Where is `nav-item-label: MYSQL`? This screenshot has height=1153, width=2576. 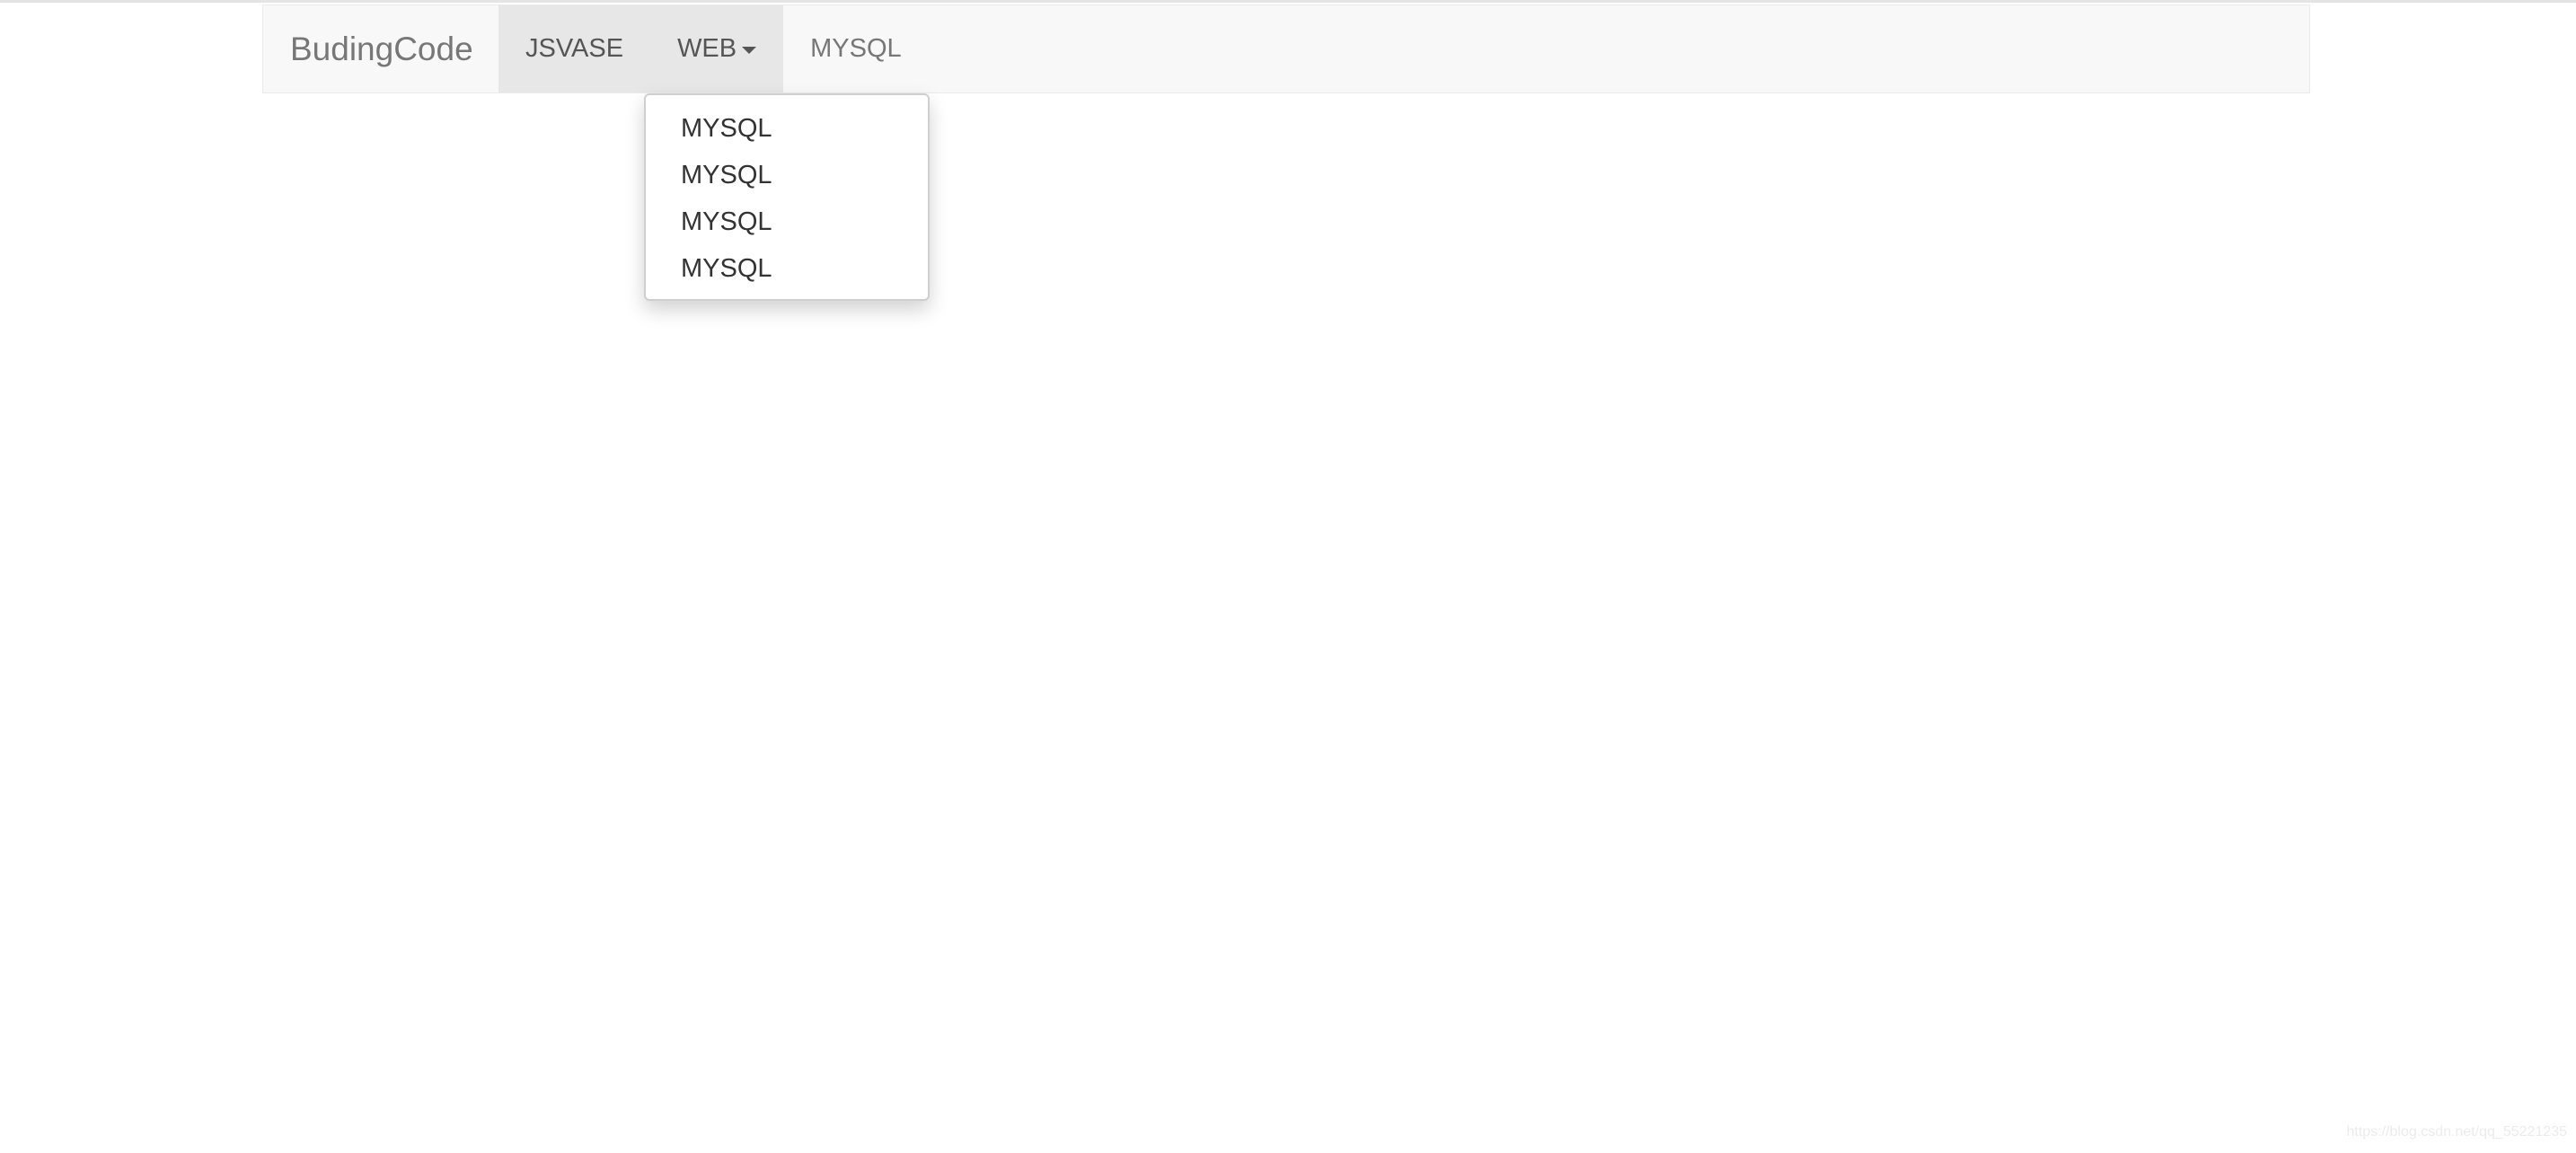 nav-item-label: MYSQL is located at coordinates (856, 48).